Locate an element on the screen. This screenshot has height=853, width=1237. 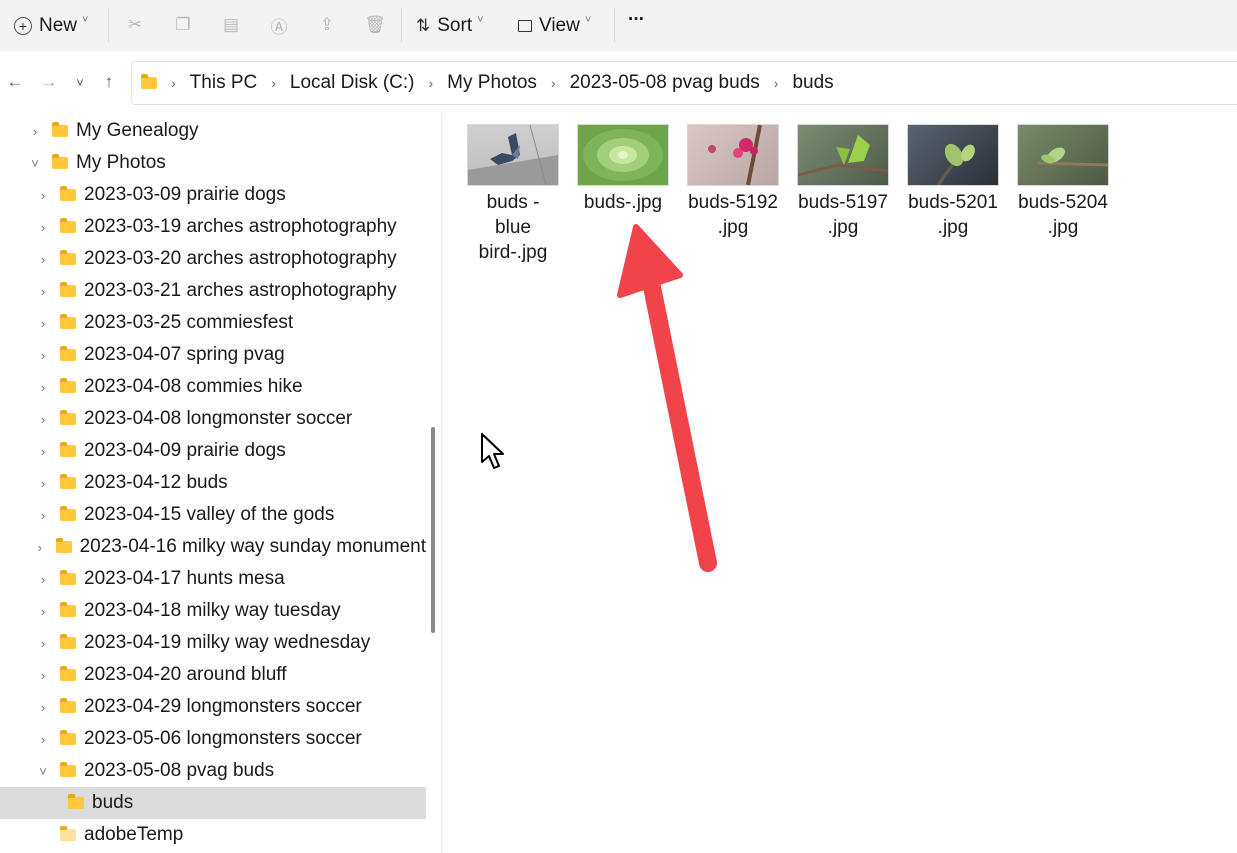
tree-item-my-photos: ˅ My Photos is located at coordinates (213, 163).